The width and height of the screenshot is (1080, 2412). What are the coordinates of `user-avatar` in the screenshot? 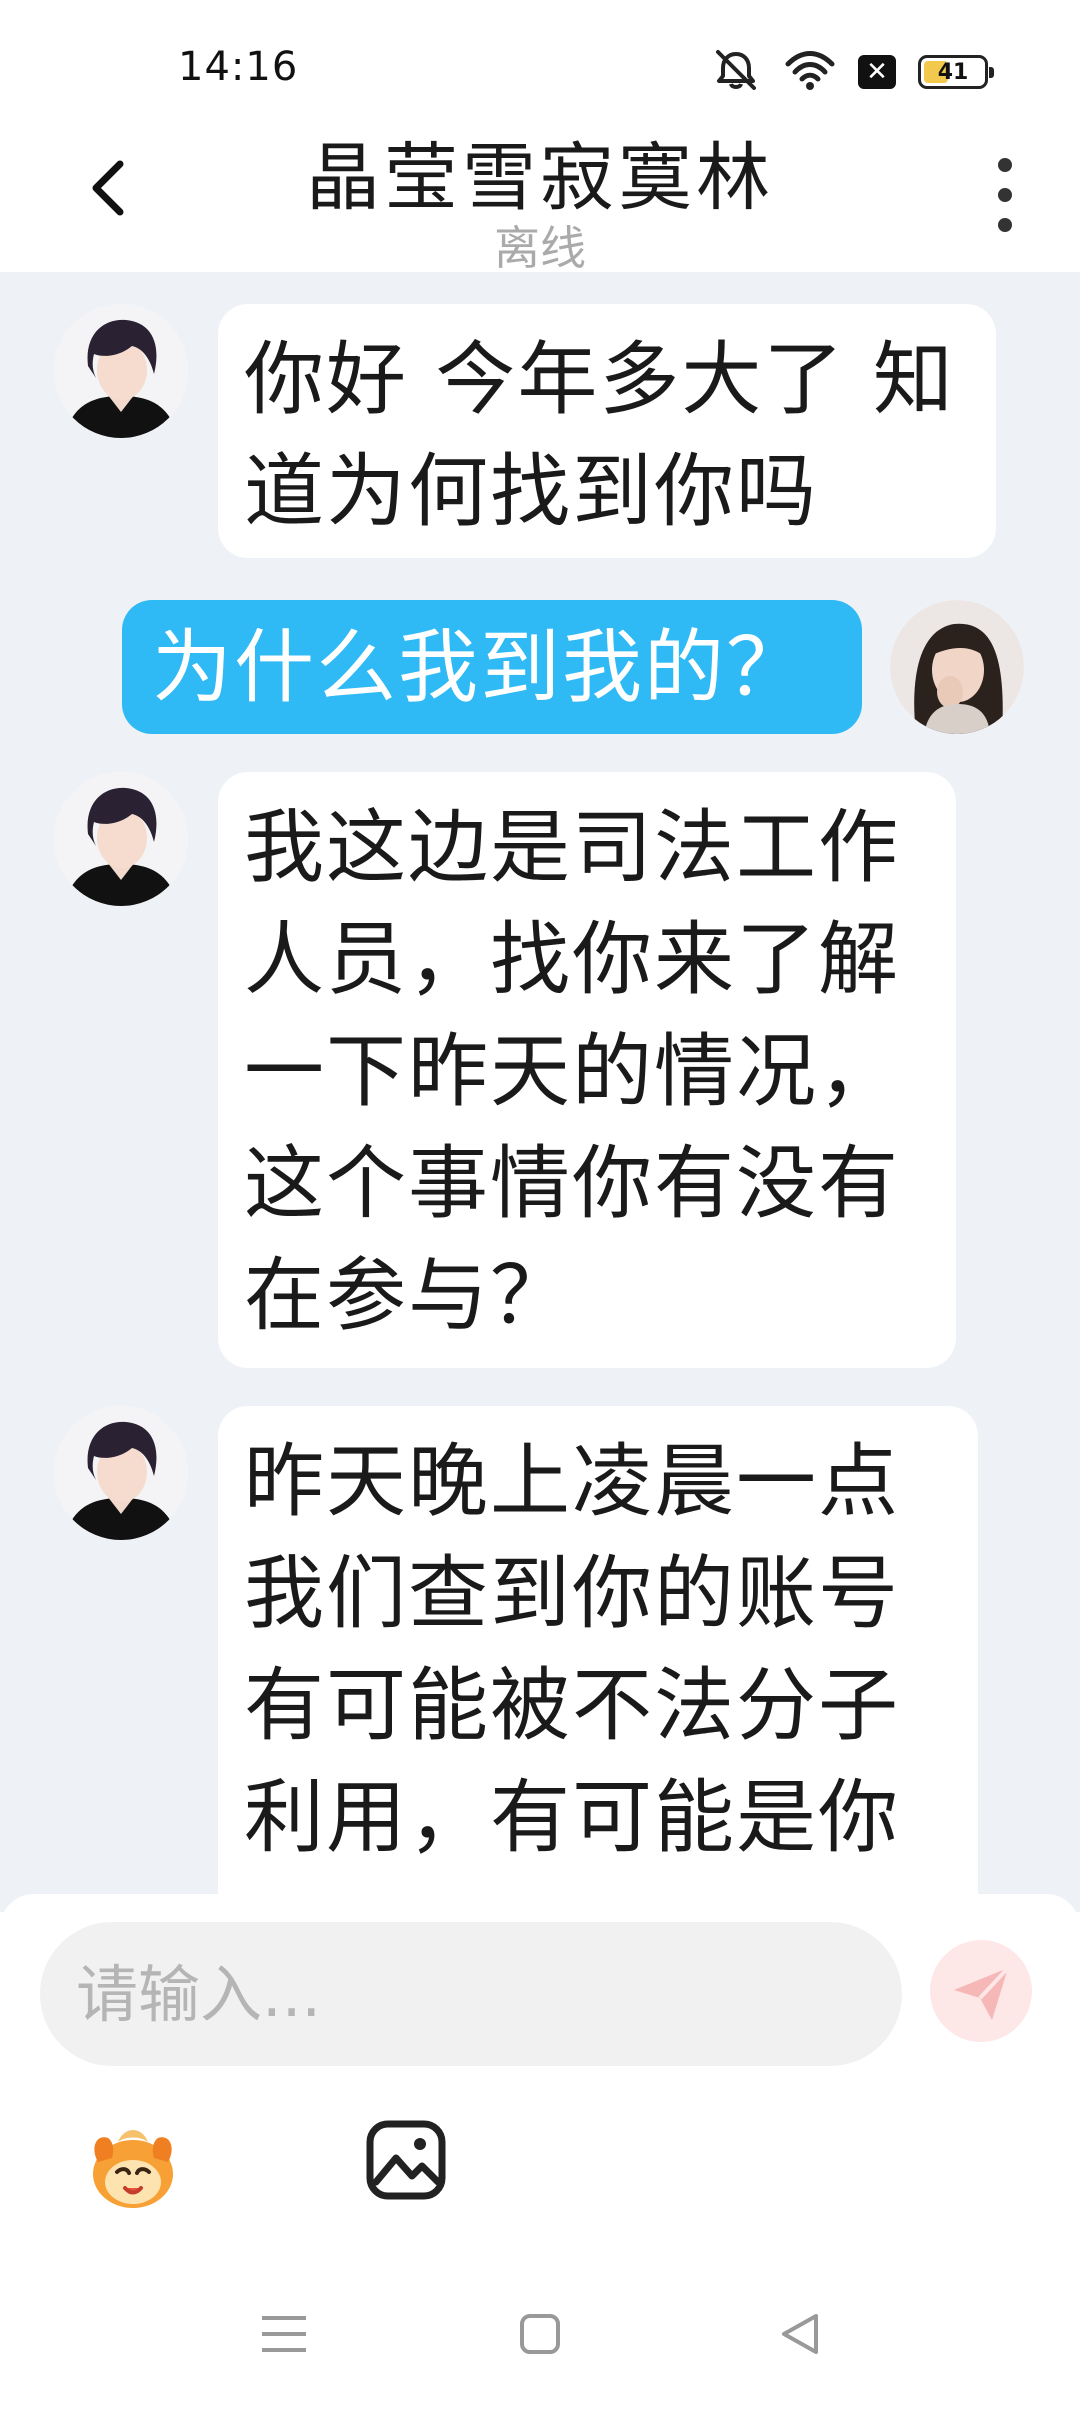 It's located at (957, 667).